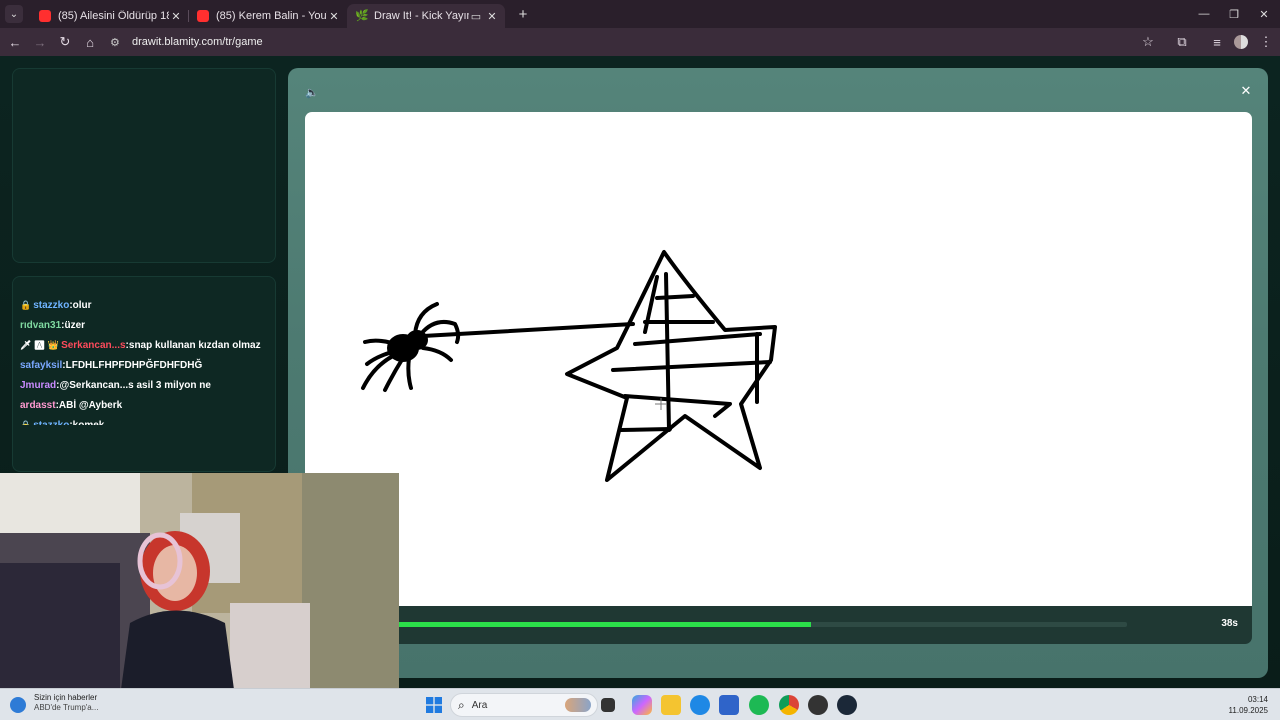  I want to click on tab-search-icon: ⌄, so click(14, 14).